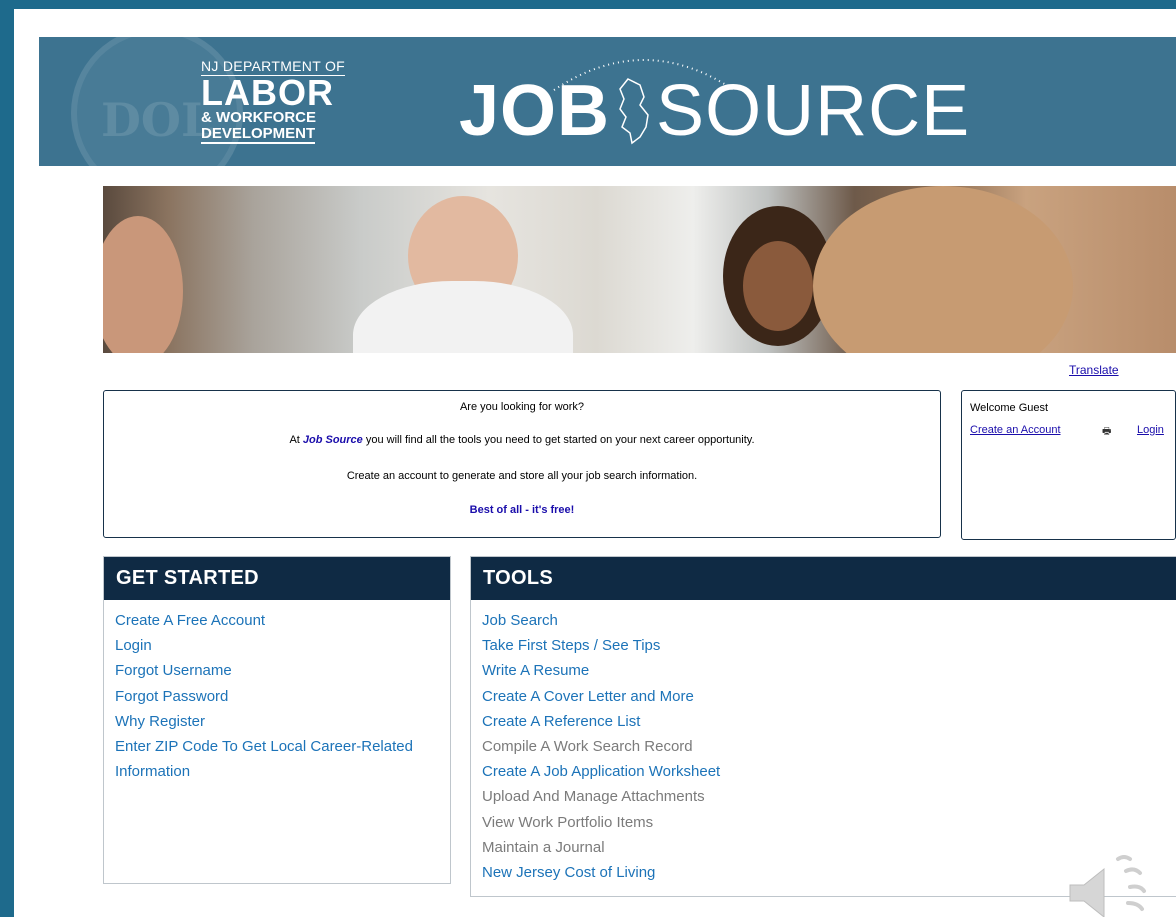 Image resolution: width=1176 pixels, height=917 pixels. I want to click on login-link: Login, so click(1150, 430).